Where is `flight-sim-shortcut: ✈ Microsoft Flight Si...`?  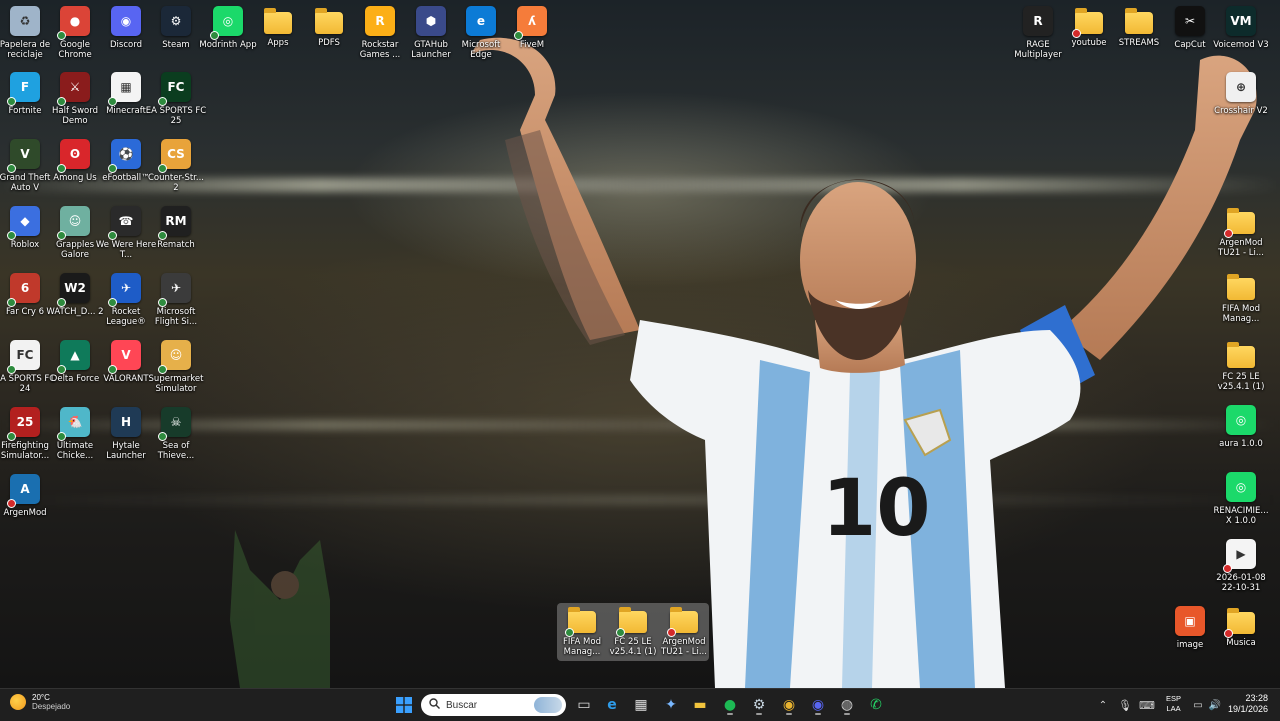 flight-sim-shortcut: ✈ Microsoft Flight Si... is located at coordinates (176, 304).